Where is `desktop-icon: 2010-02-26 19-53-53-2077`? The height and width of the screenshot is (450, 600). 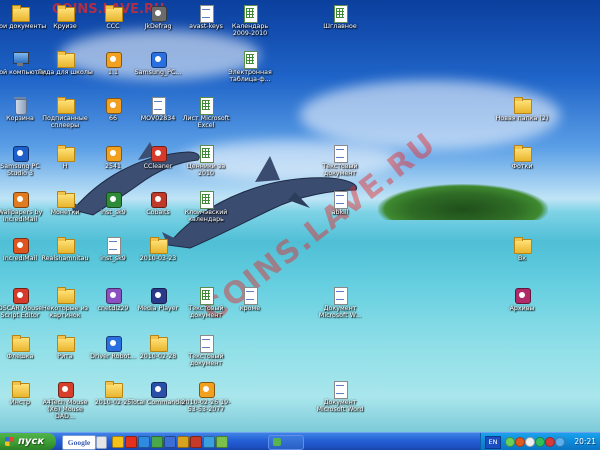 desktop-icon: 2010-02-26 19-53-53-2077 is located at coordinates (206, 396).